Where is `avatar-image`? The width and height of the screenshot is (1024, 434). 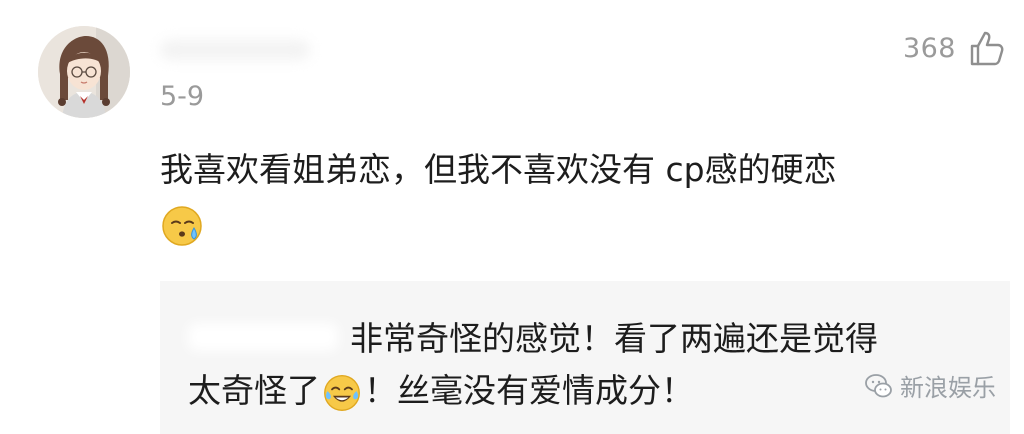 avatar-image is located at coordinates (84, 72).